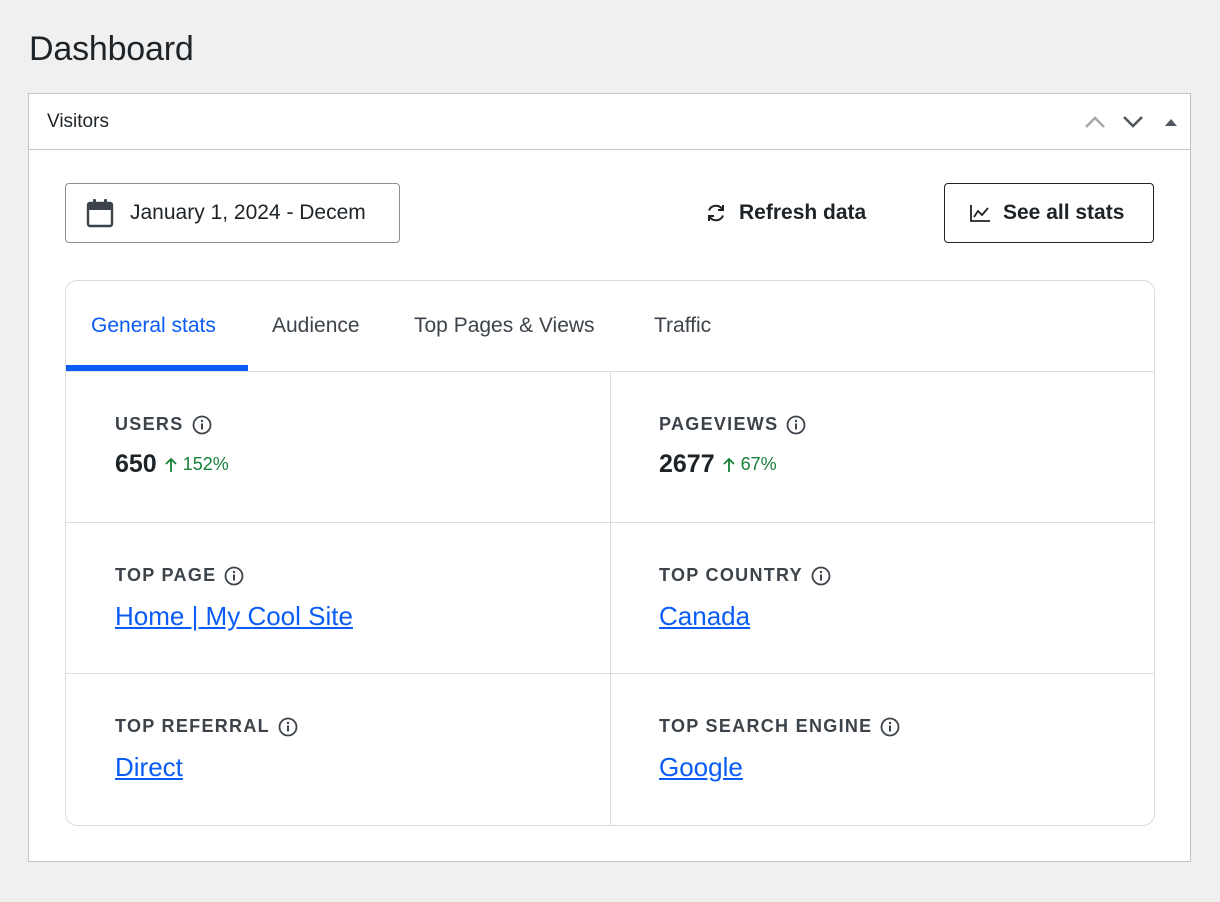  What do you see at coordinates (701, 767) in the screenshot?
I see `top-search-engine-link: Google` at bounding box center [701, 767].